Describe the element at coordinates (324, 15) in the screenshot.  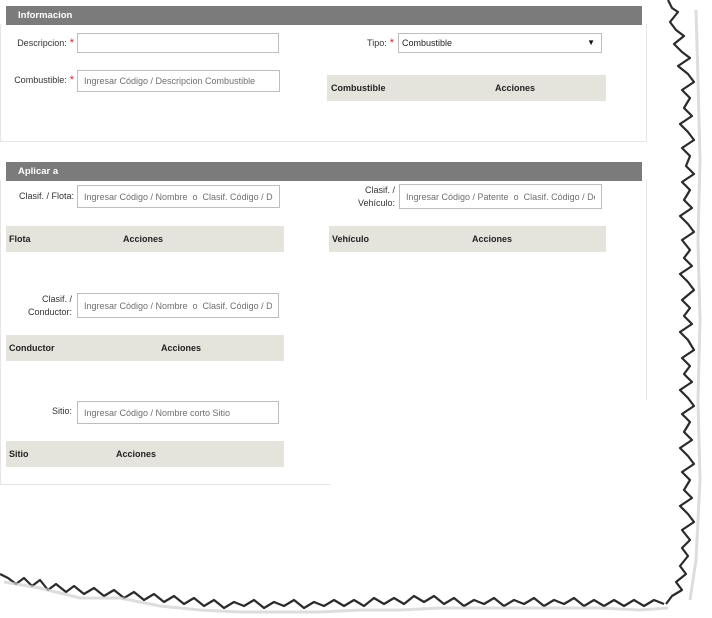
I see `informacion-header: Informacion` at that location.